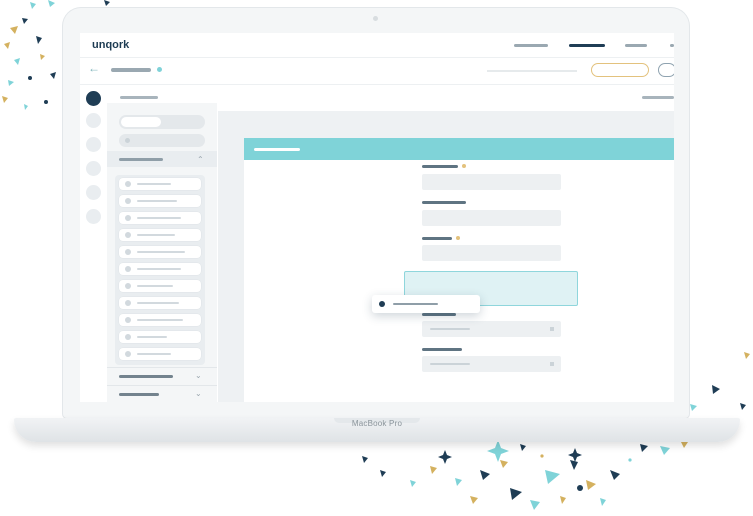 This screenshot has width=753, height=516. Describe the element at coordinates (162, 122) in the screenshot. I see `toggle-control` at that location.